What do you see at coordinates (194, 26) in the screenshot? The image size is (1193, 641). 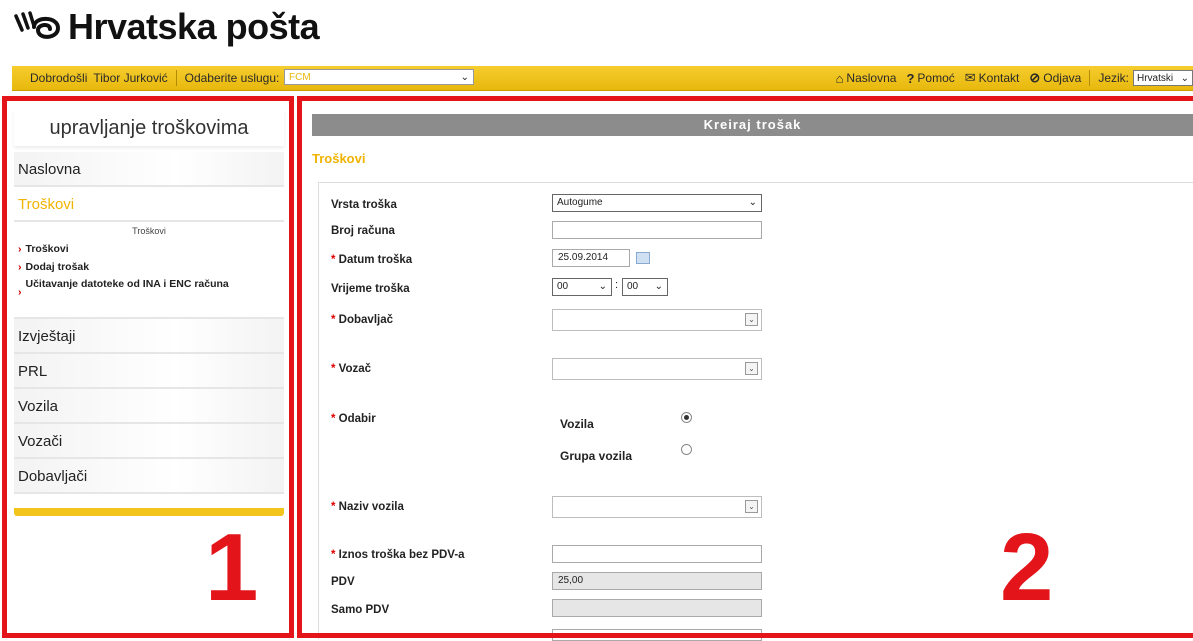 I see `brand-name: Hrvatska pošta` at bounding box center [194, 26].